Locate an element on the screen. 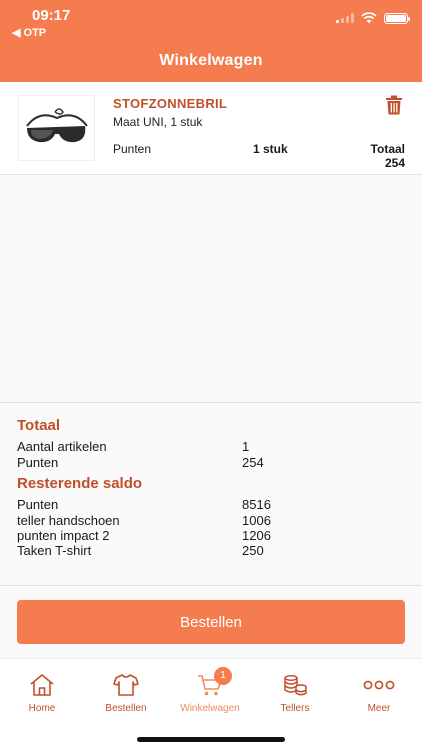 The height and width of the screenshot is (750, 422). balance-row: punten impact 2 1206 is located at coordinates (207, 536).